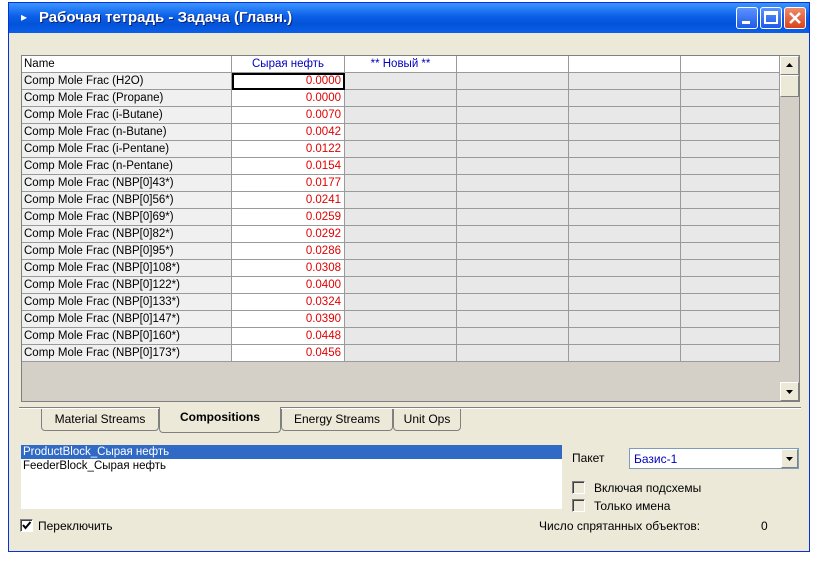 The height and width of the screenshot is (563, 819). Describe the element at coordinates (288, 251) in the screenshot. I see `row-value-cell: 0.0286` at that location.